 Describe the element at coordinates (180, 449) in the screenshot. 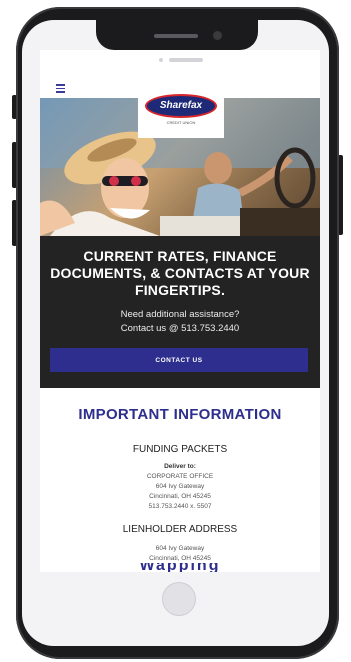

I see `funding-packets-heading: FUNDING PACKETS` at that location.